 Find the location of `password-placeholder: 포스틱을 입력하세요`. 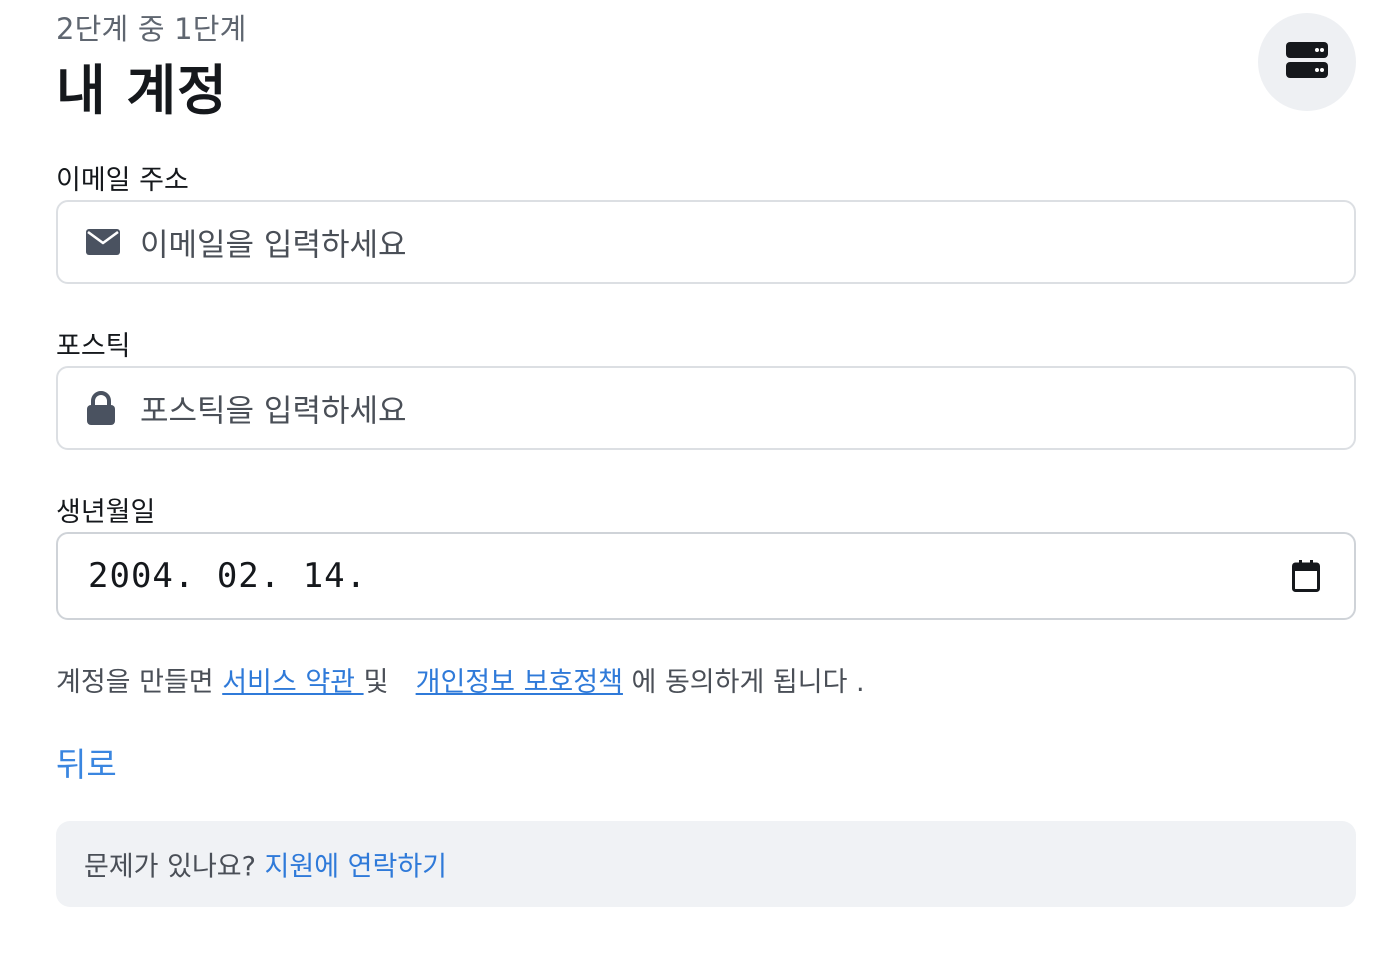

password-placeholder: 포스틱을 입력하세요 is located at coordinates (273, 411).